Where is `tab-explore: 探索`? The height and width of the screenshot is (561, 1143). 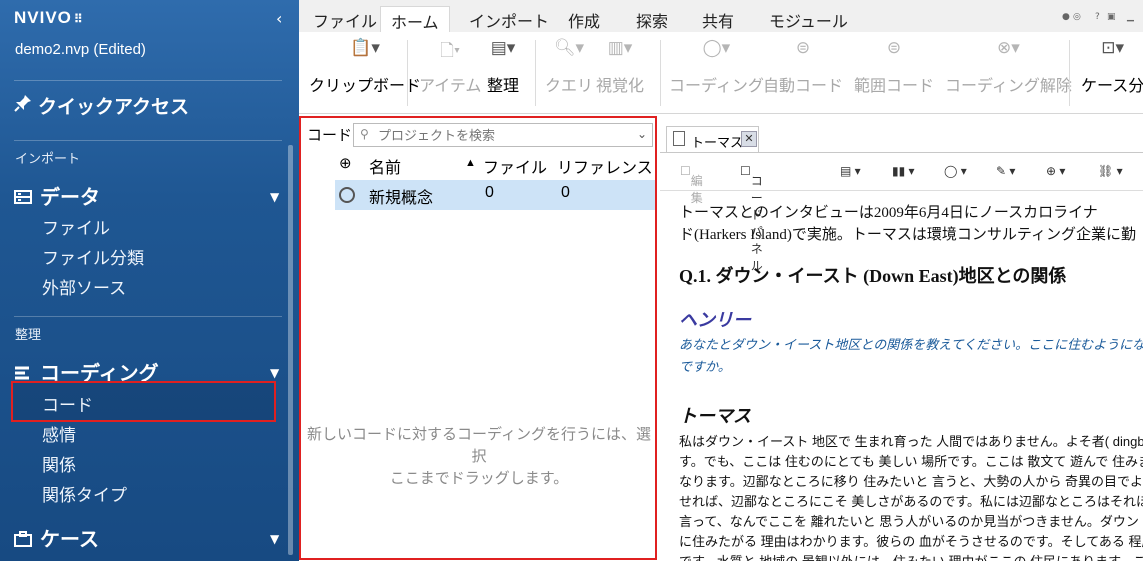 tab-explore: 探索 is located at coordinates (652, 19).